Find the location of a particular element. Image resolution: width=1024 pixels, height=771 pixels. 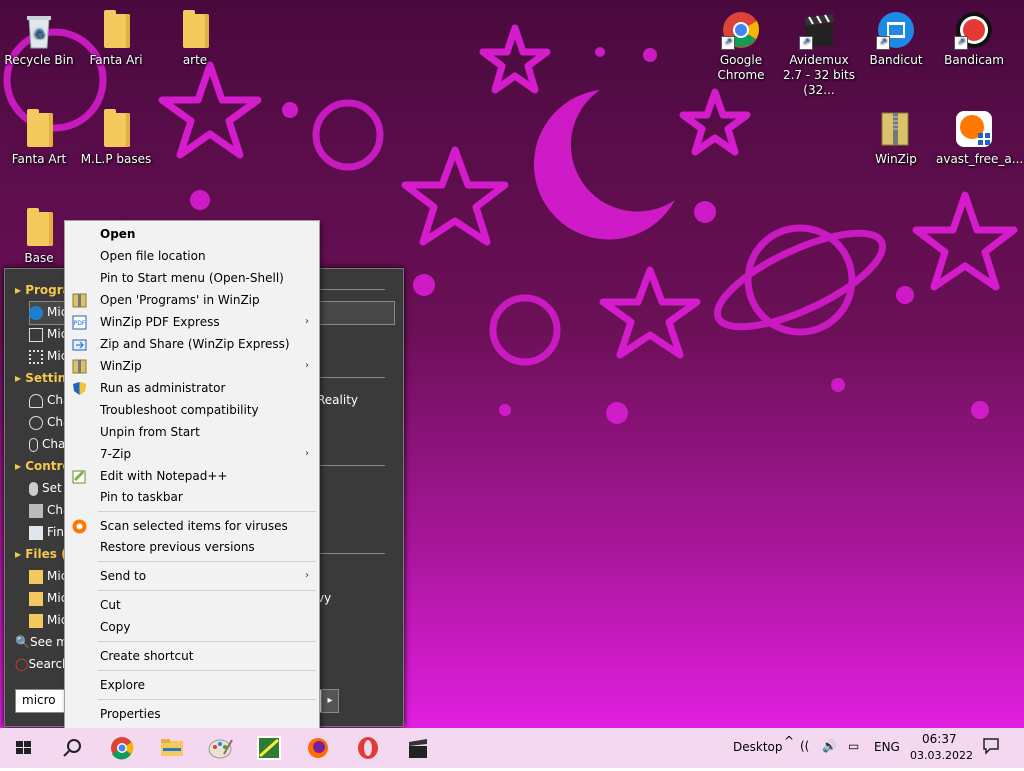

taskbar-file-explorer is located at coordinates (172, 748).